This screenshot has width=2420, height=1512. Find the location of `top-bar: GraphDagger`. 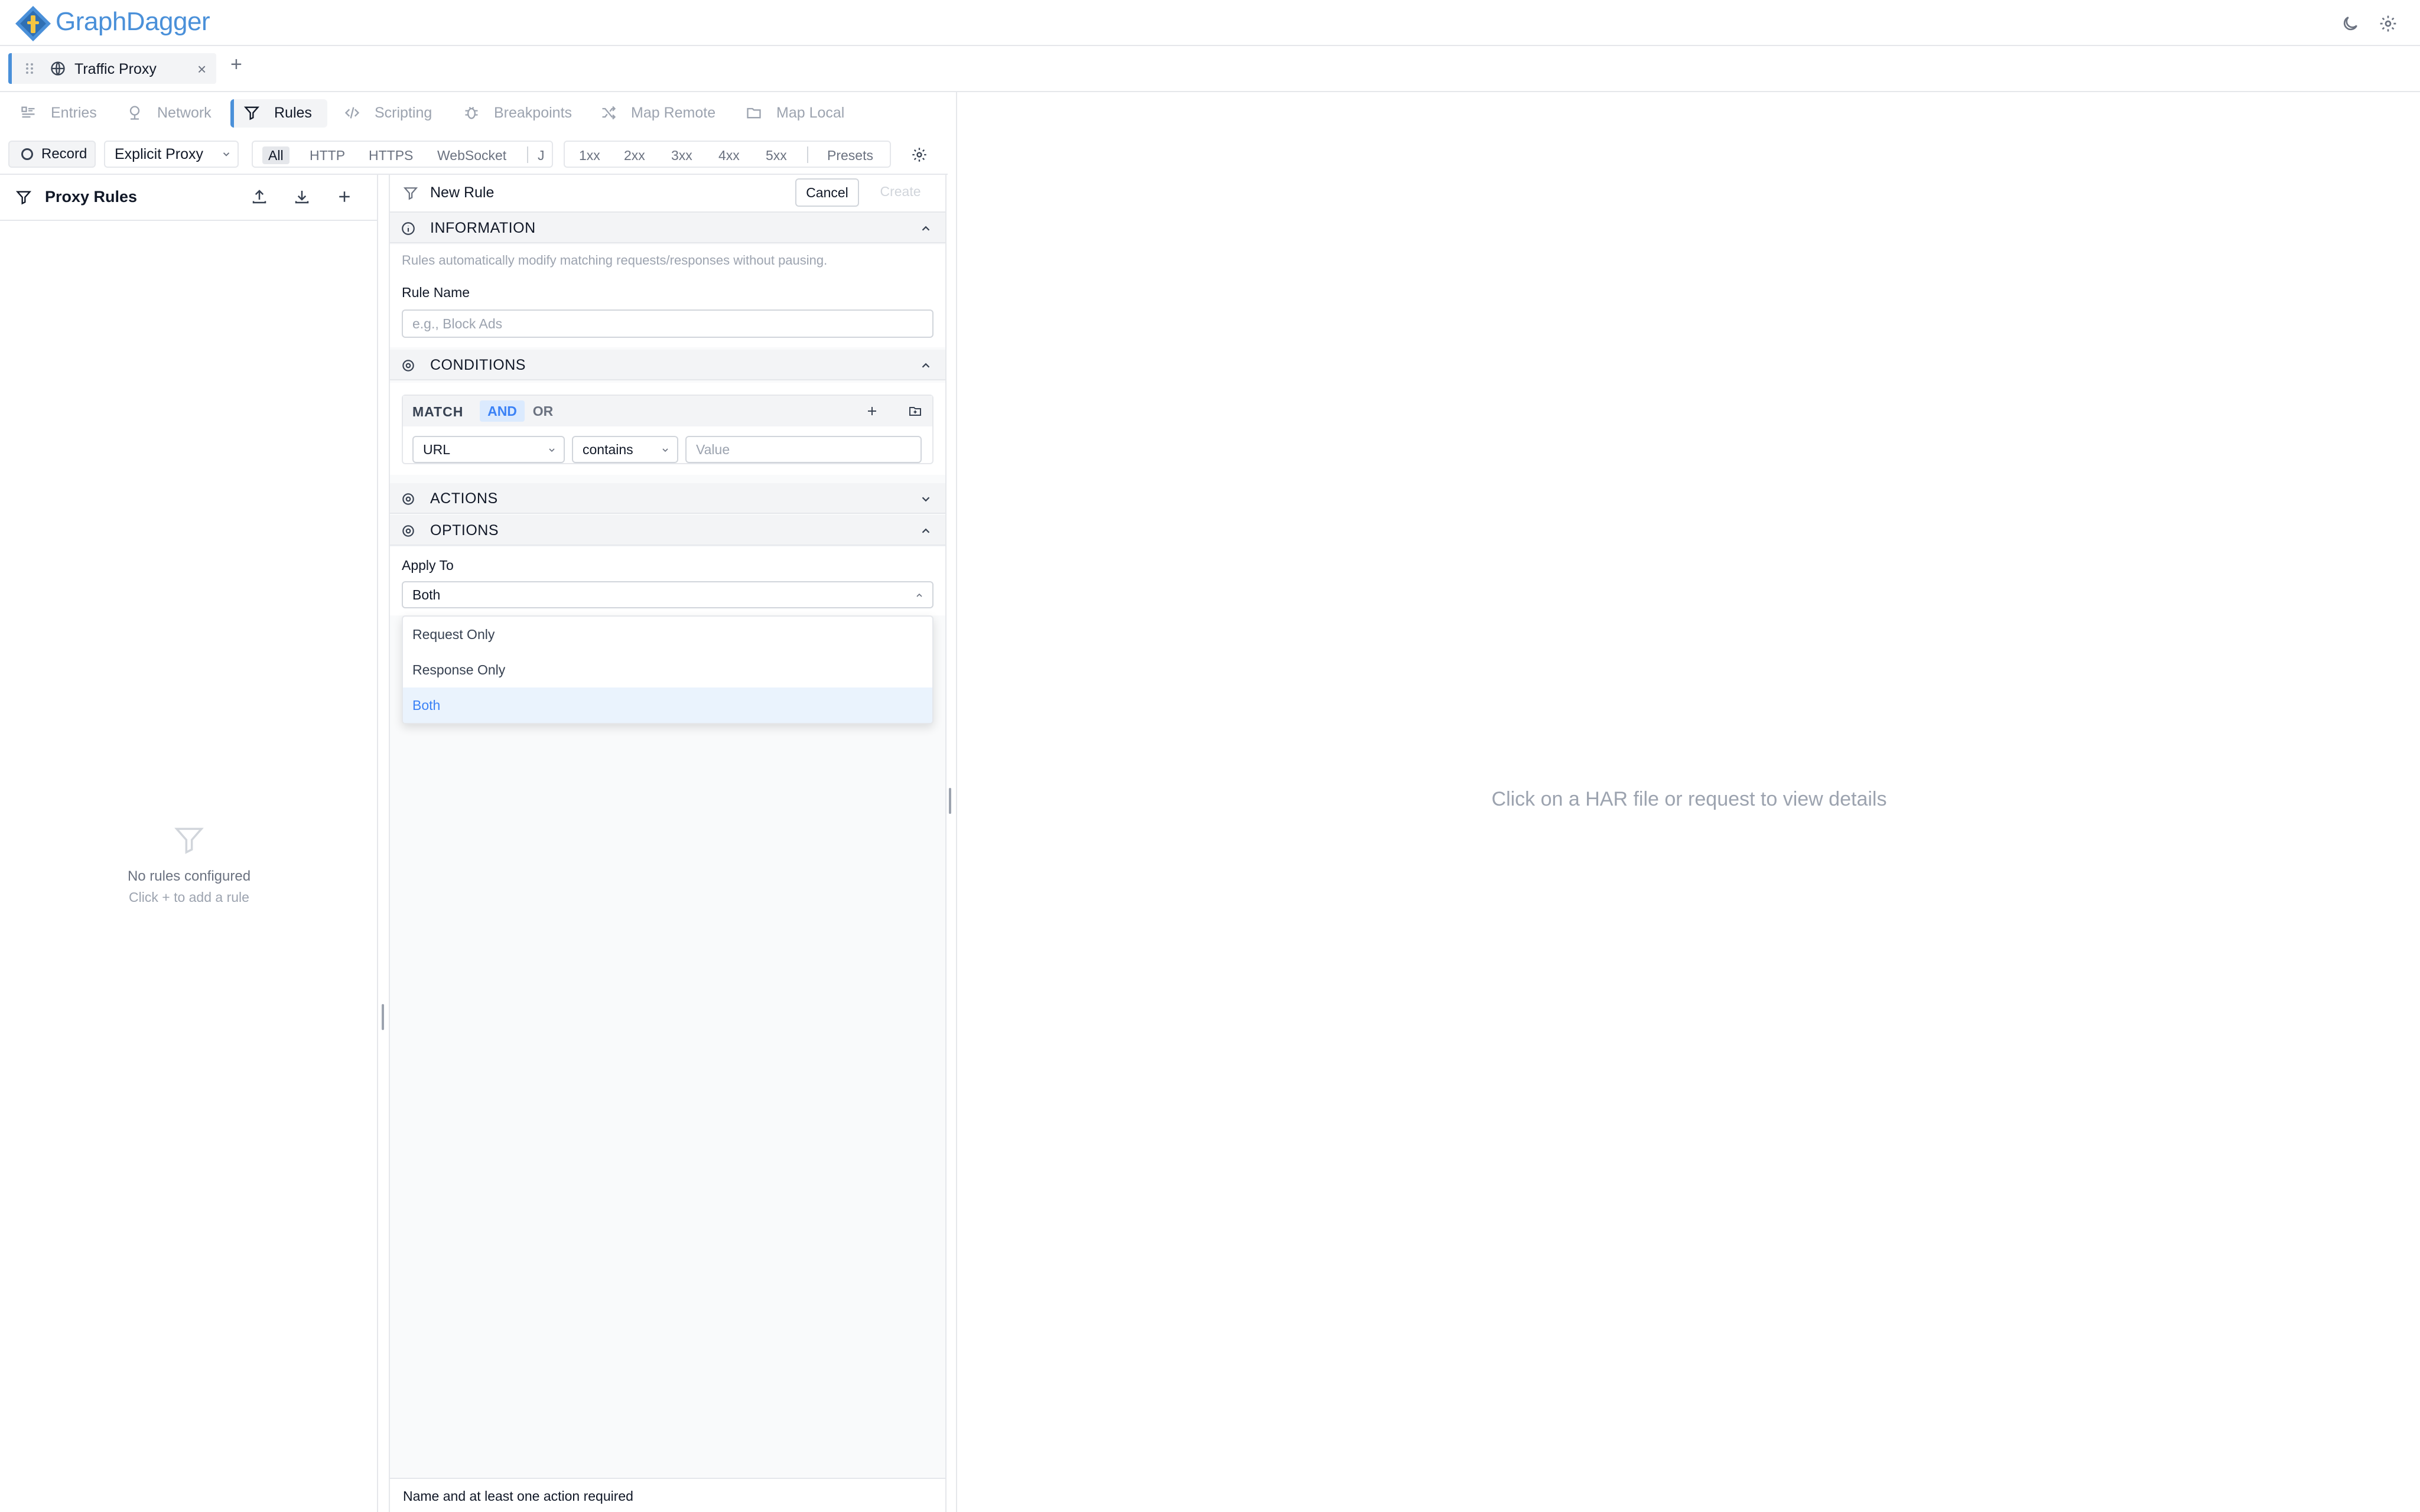

top-bar: GraphDagger is located at coordinates (1210, 23).